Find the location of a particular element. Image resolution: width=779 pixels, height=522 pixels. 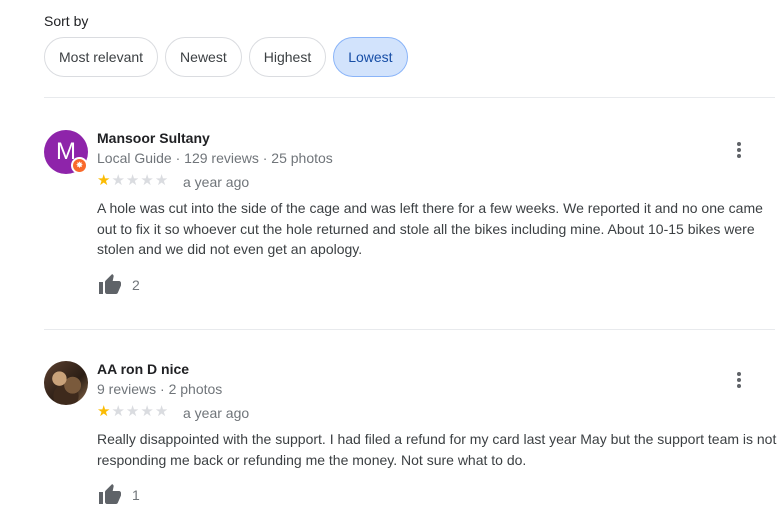

sort-chips: Most relevant Newest Highest Lowest is located at coordinates (226, 57).